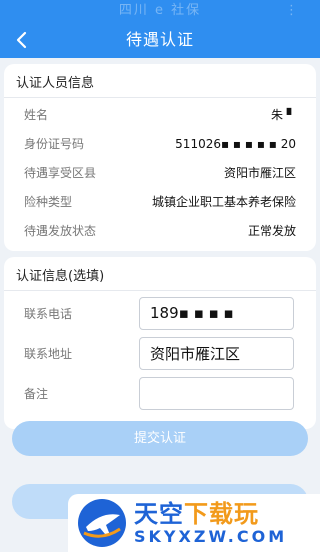 This screenshot has height=552, width=320. Describe the element at coordinates (216, 313) in the screenshot. I see `phone-input: 189▪ ▪ ▪ ▪` at that location.